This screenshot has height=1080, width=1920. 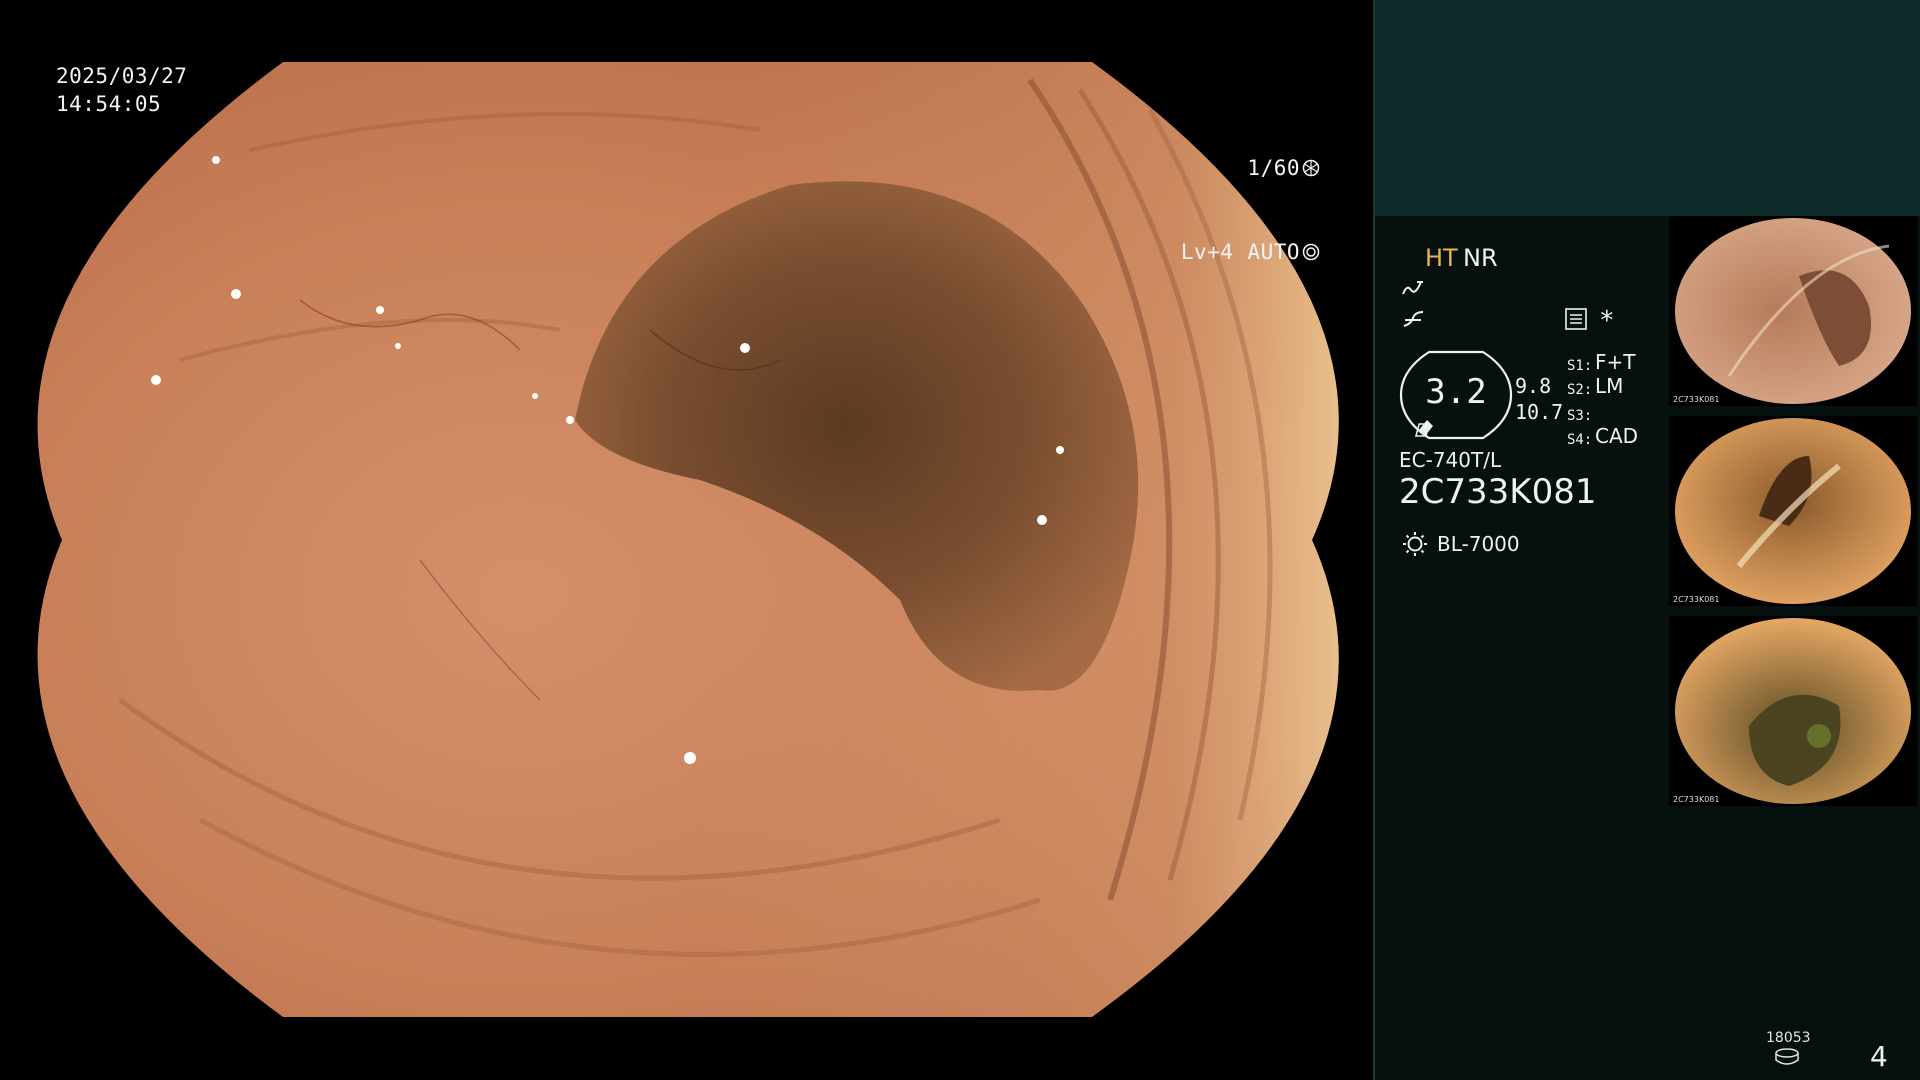 I want to click on scope-model: EC-740T/L, so click(x=1450, y=460).